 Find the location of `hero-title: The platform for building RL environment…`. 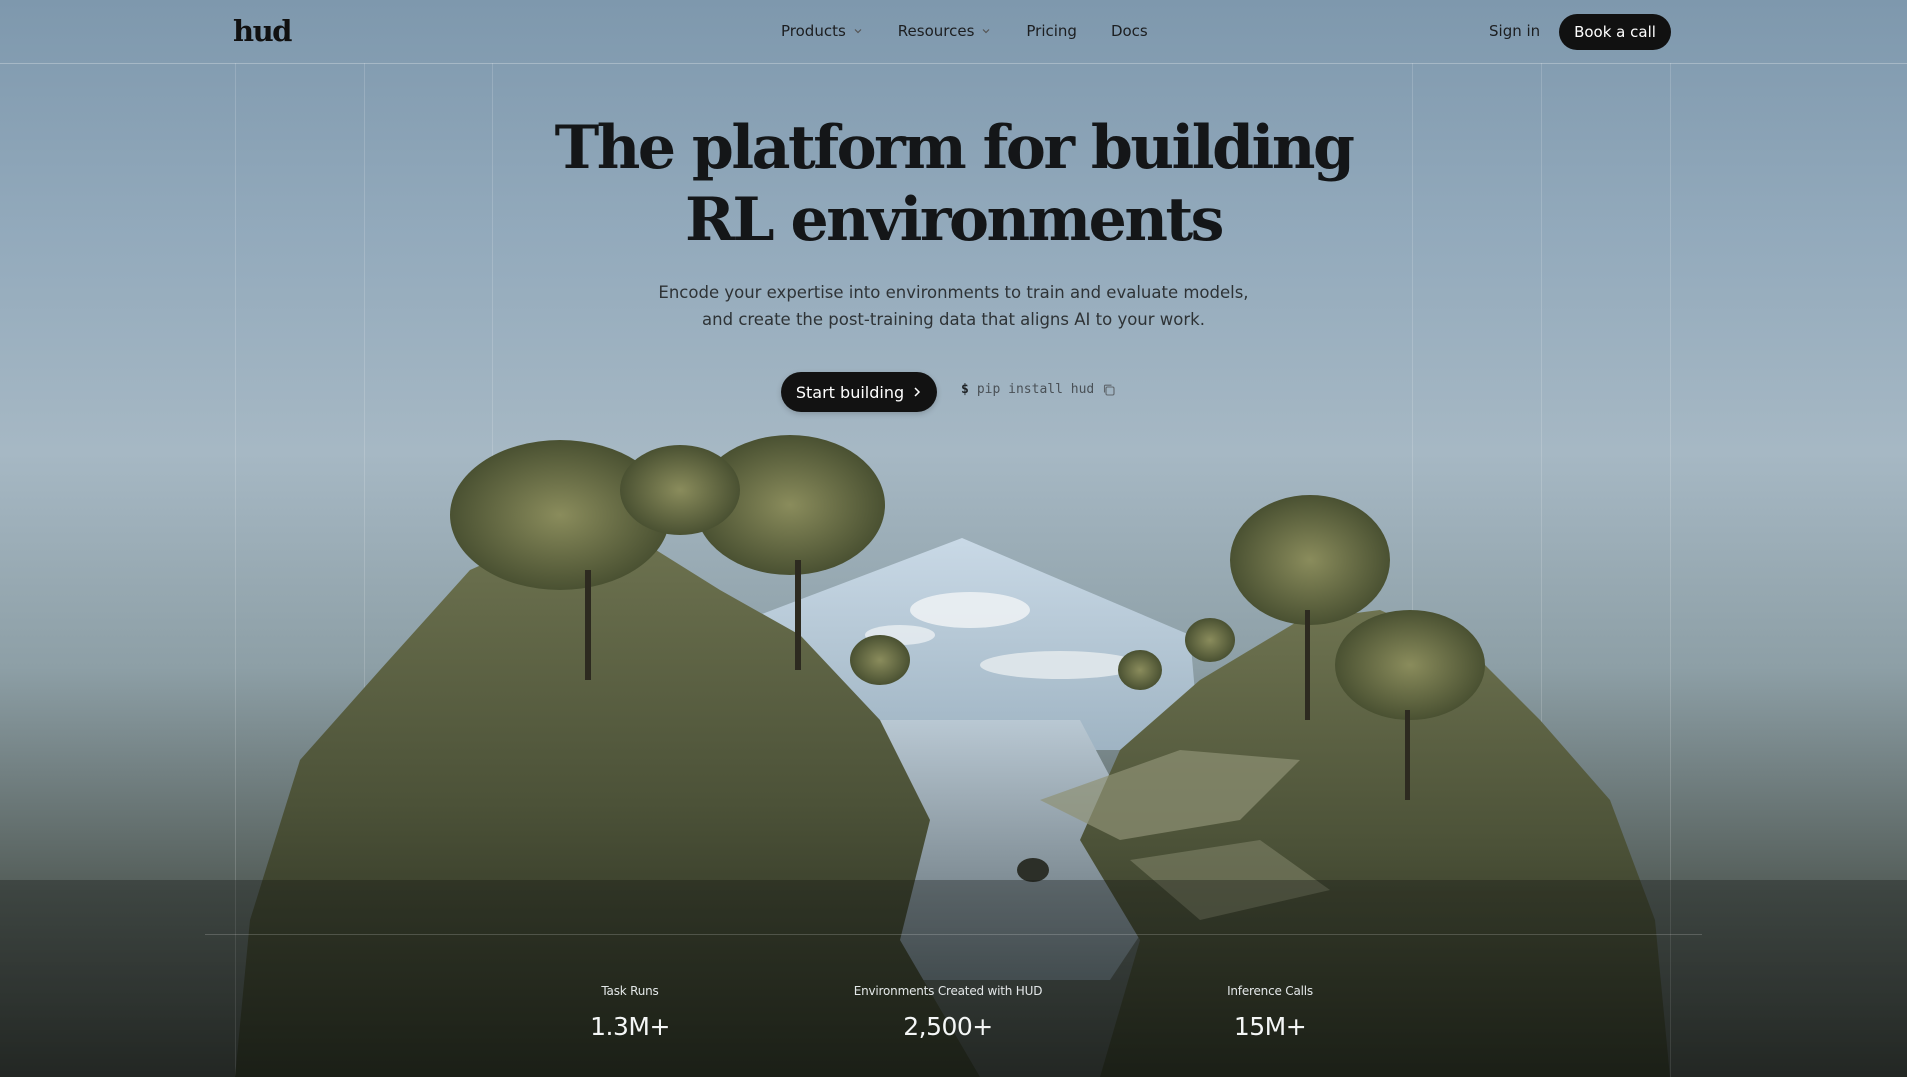

hero-title: The platform for building RL environment… is located at coordinates (953, 184).